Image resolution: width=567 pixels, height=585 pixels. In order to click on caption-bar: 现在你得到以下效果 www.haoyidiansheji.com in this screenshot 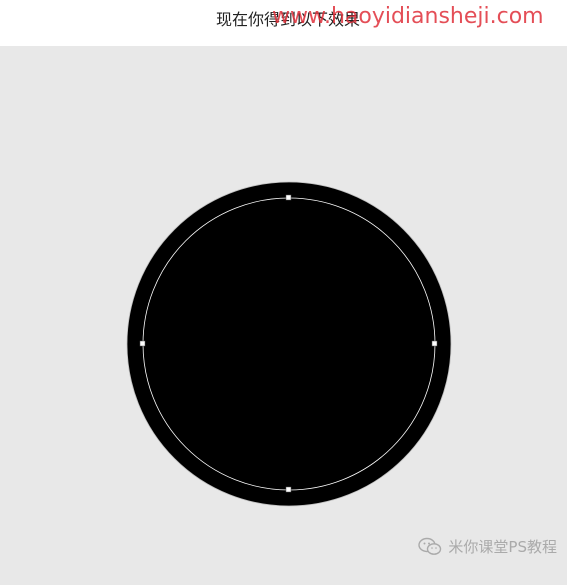, I will do `click(283, 23)`.